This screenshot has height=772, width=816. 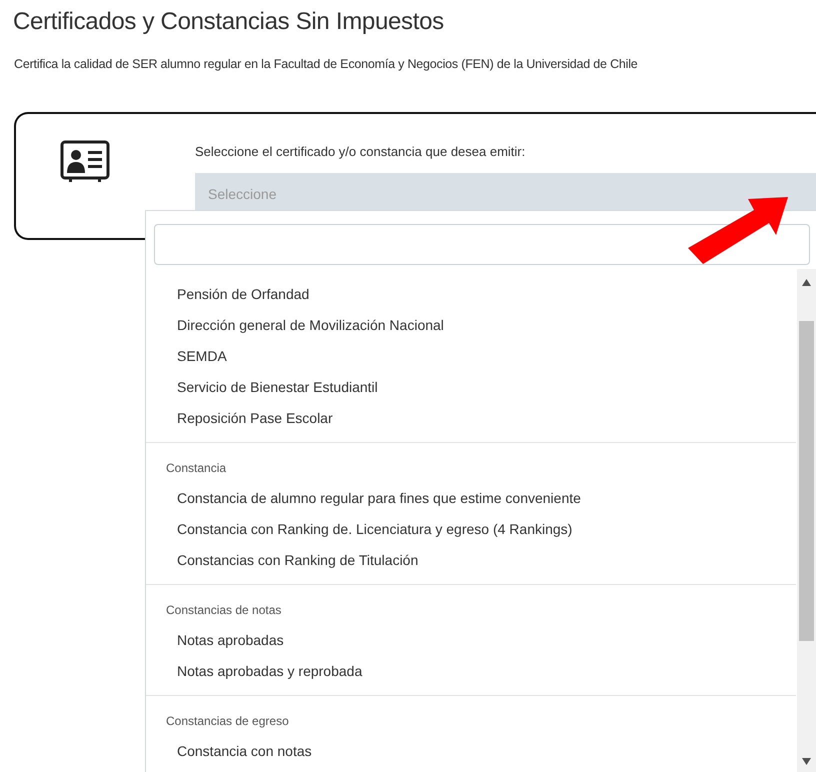 What do you see at coordinates (471, 387) in the screenshot?
I see `dropdown-option: Servicio de Bienestar Estudiantil` at bounding box center [471, 387].